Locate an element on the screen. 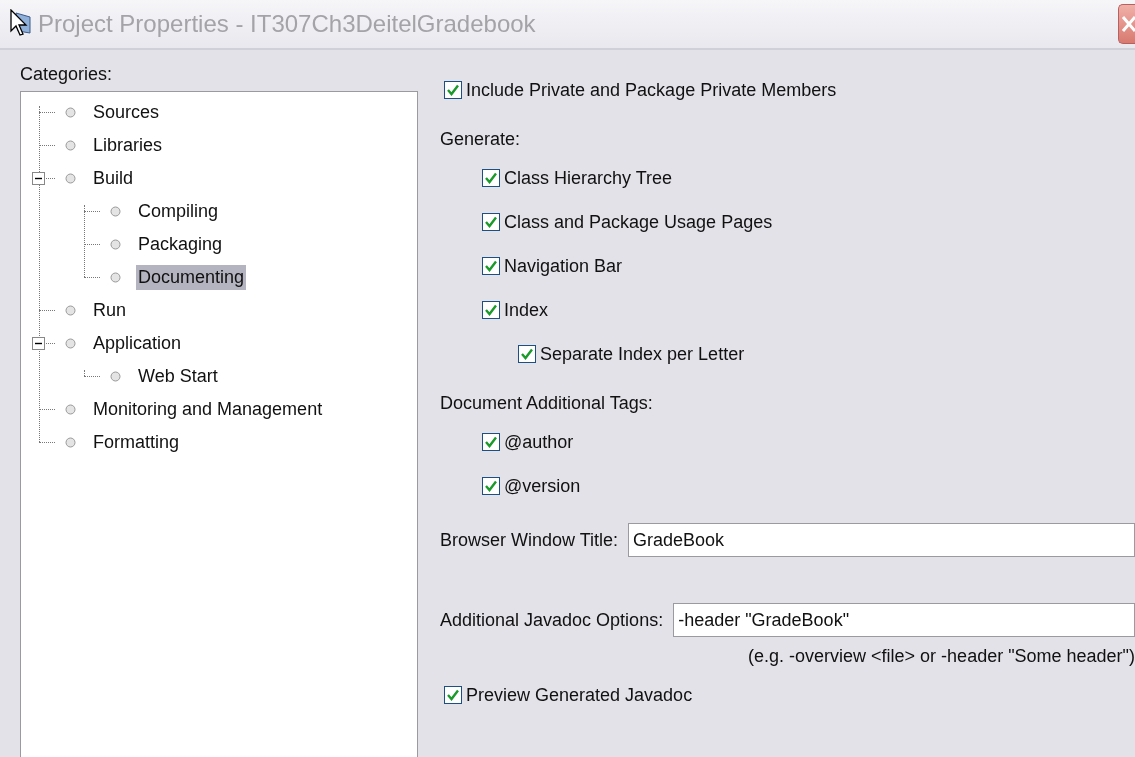 Image resolution: width=1135 pixels, height=757 pixels. close-icon is located at coordinates (1127, 24).